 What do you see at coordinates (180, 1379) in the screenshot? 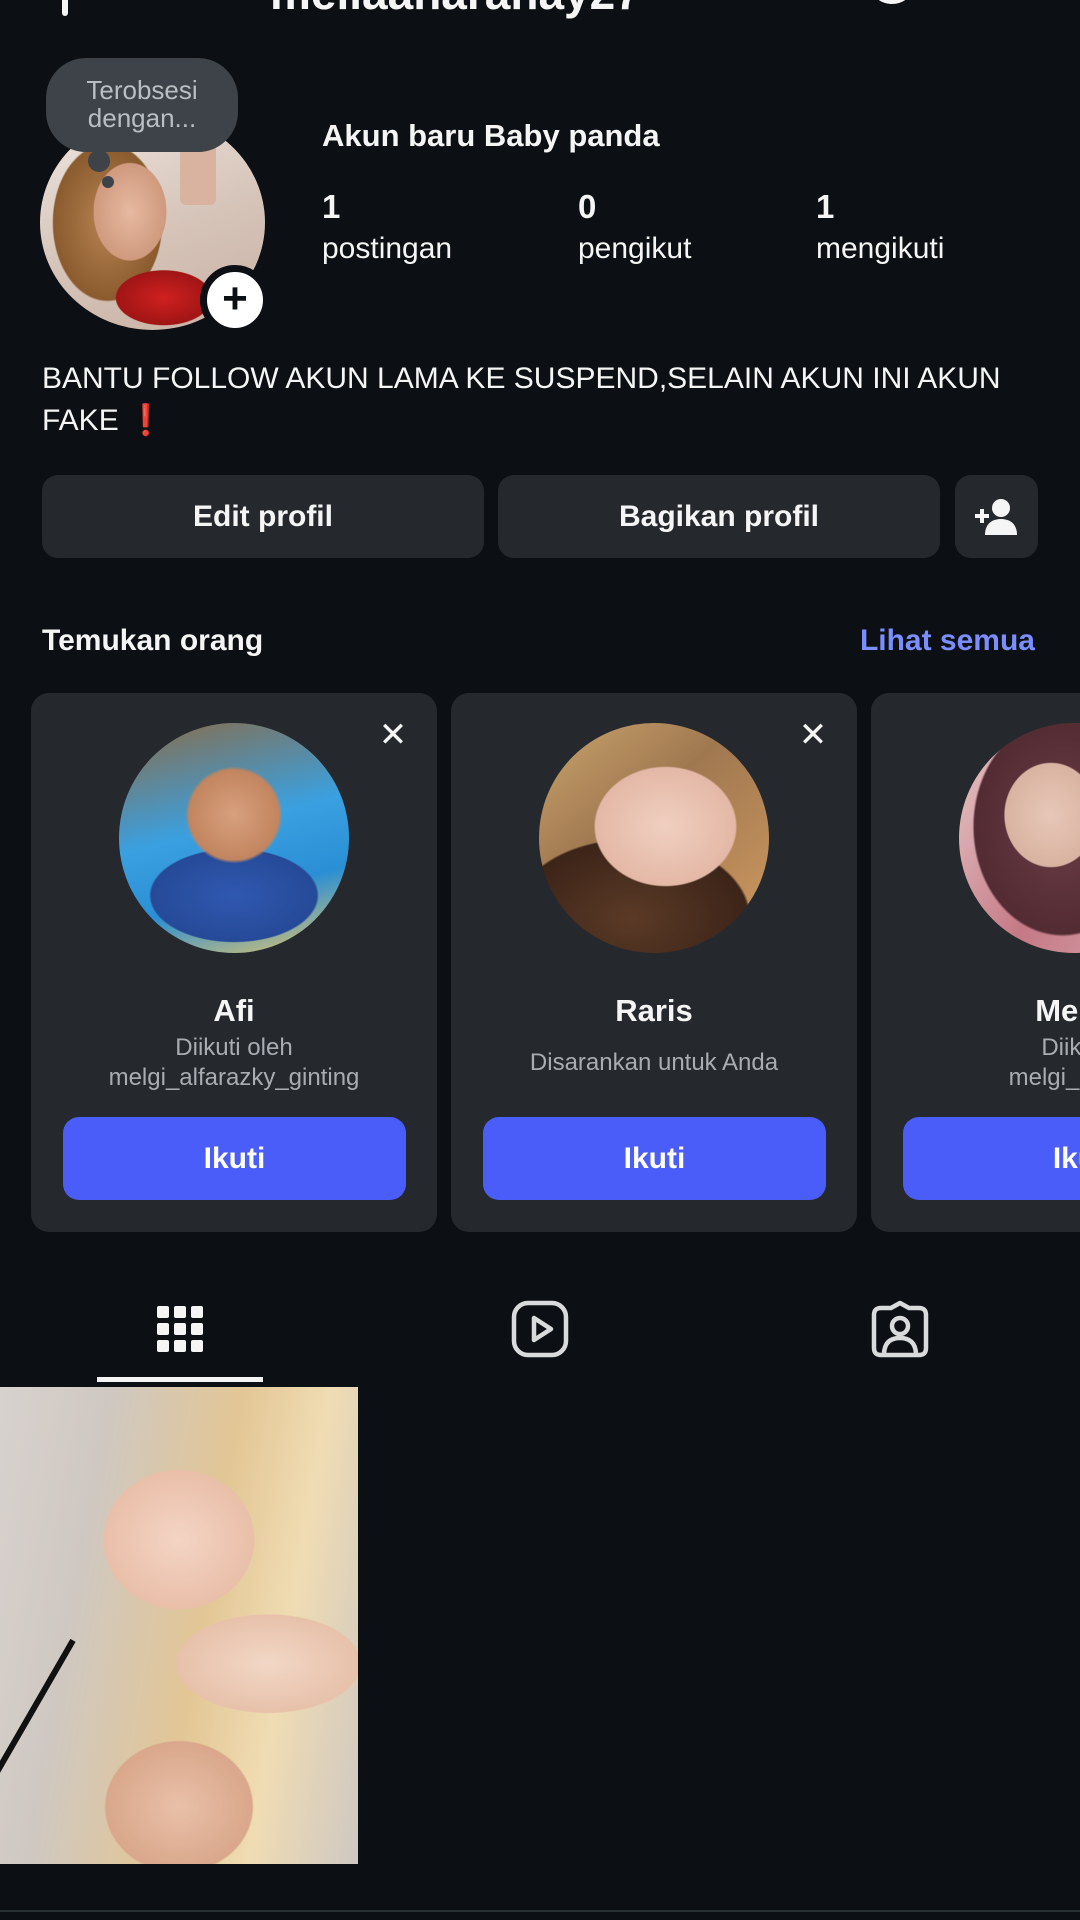
I see `active-tab-indicator` at bounding box center [180, 1379].